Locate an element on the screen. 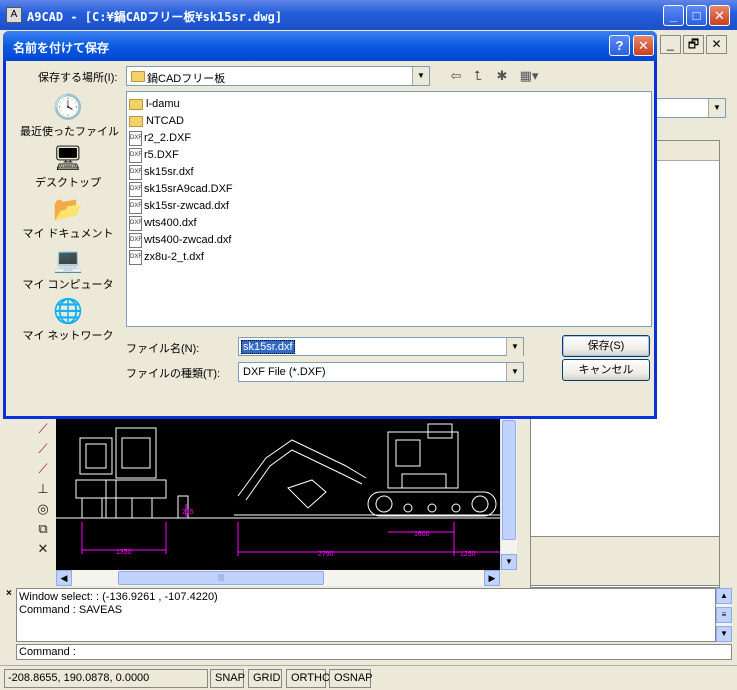 Image resolution: width=737 pixels, height=690 pixels. filename-field: sk15sr.dxf ▼ is located at coordinates (381, 346).